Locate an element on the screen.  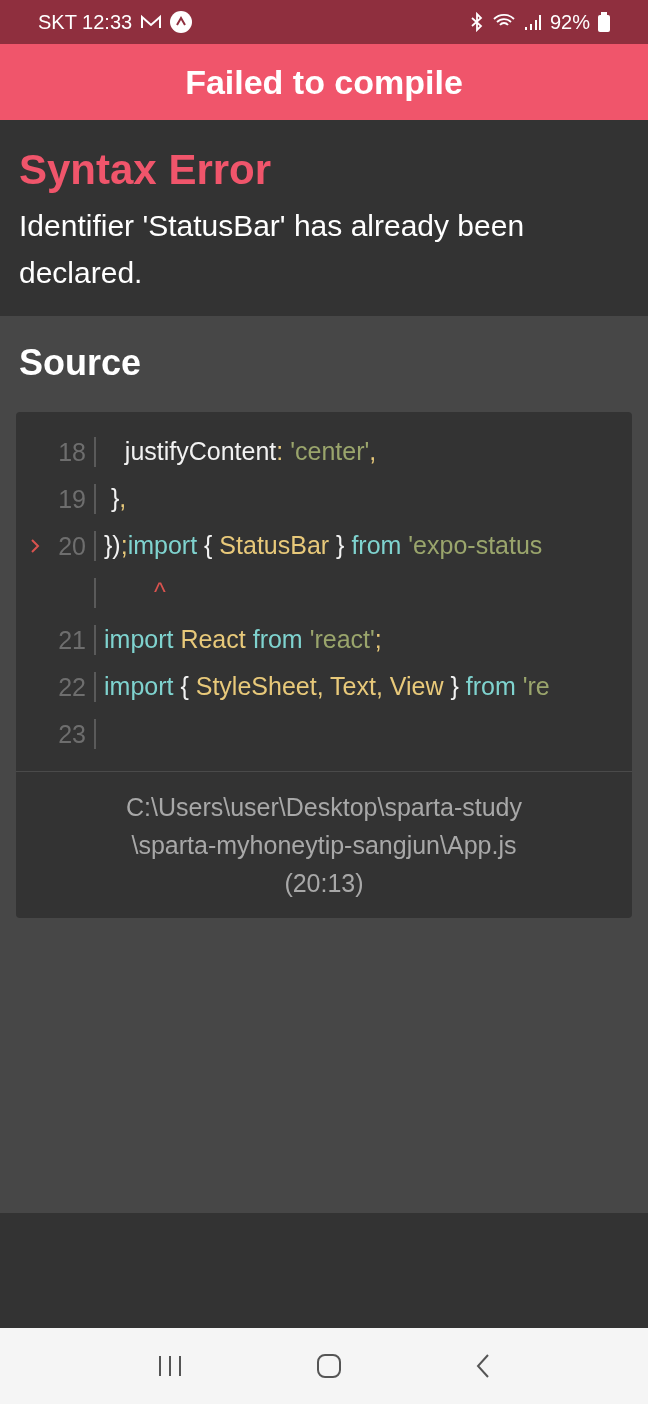
source-title: Source is located at coordinates (80, 363).